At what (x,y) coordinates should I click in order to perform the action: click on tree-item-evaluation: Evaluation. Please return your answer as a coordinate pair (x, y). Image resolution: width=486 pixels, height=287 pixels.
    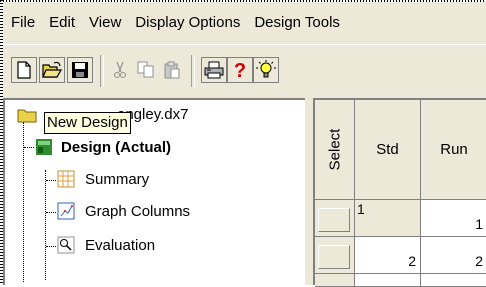
    Looking at the image, I should click on (106, 245).